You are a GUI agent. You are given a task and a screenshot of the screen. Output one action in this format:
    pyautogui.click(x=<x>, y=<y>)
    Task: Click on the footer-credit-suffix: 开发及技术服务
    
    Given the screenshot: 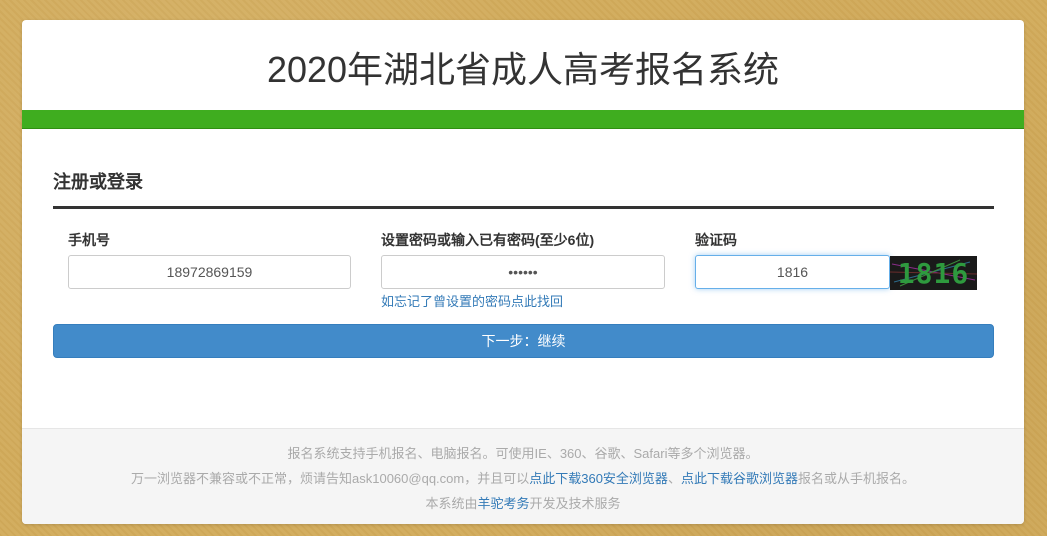 What is the action you would take?
    pyautogui.click(x=575, y=503)
    